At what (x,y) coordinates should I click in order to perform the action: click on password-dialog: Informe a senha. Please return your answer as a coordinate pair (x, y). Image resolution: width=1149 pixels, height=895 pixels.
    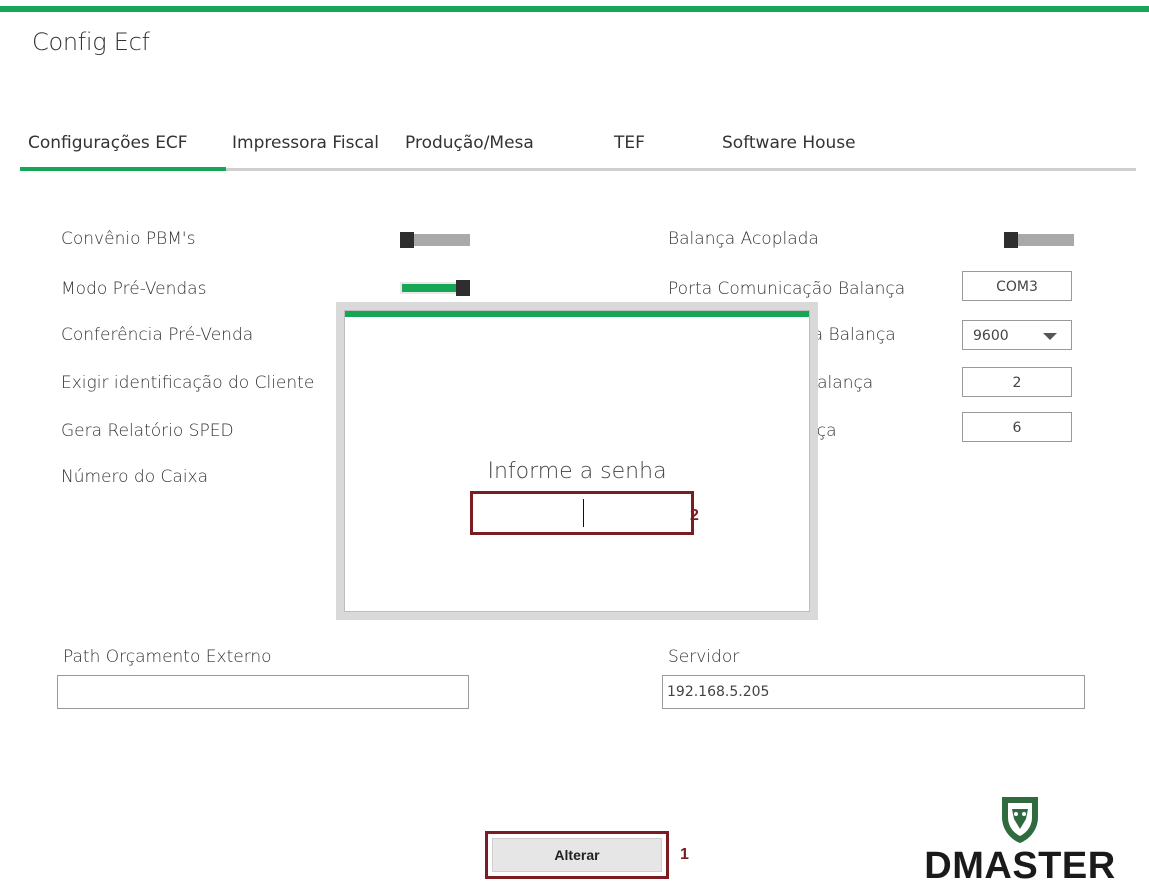
    Looking at the image, I should click on (577, 461).